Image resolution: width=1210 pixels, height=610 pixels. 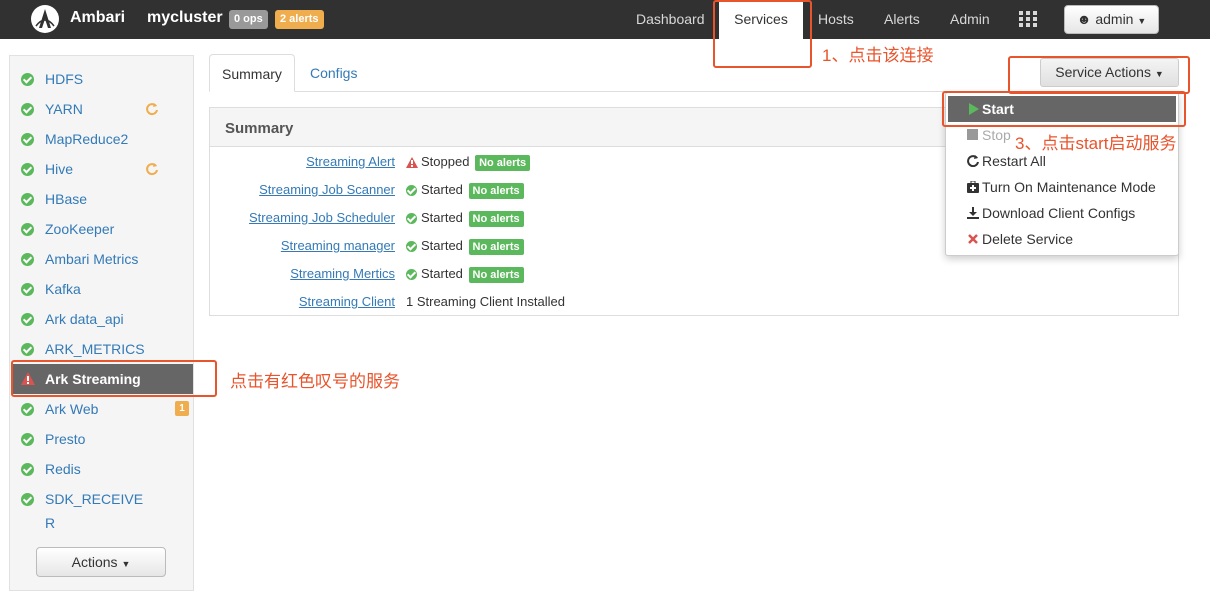 What do you see at coordinates (102, 199) in the screenshot?
I see `sidebar-item-hbase: HBase` at bounding box center [102, 199].